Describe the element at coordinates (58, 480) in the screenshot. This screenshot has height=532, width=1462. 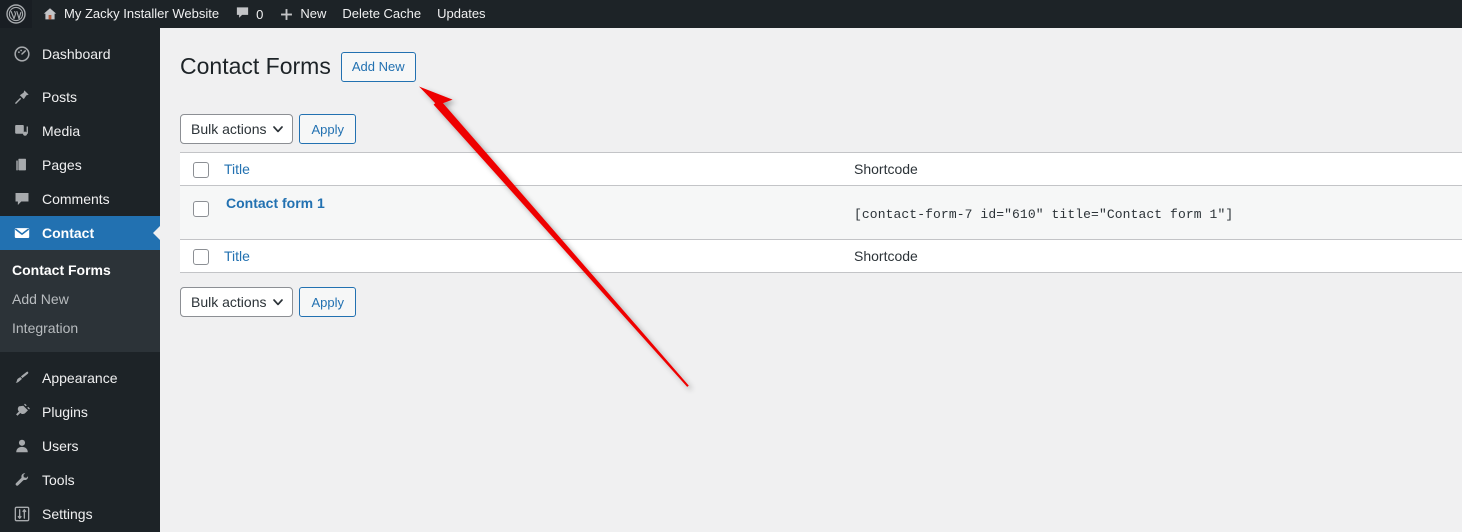
I see `sidebar-label: Tools` at that location.